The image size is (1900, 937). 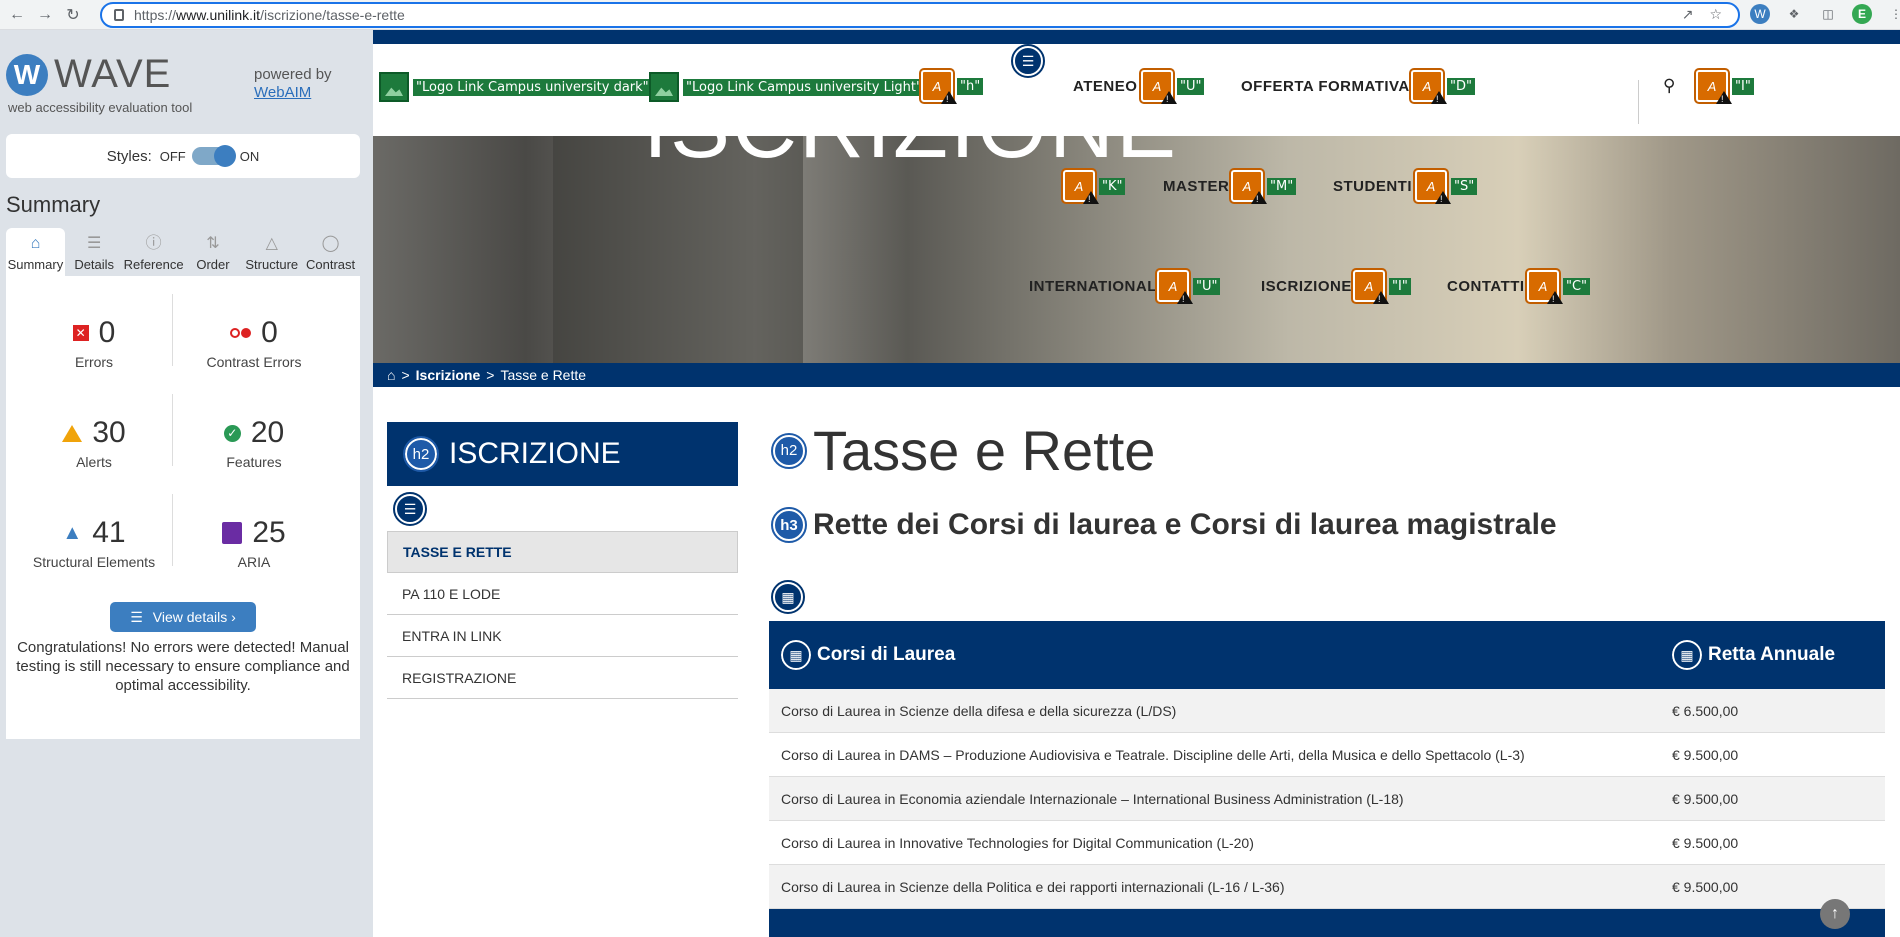 What do you see at coordinates (218, 15) in the screenshot?
I see `url-host: www.unilink.it` at bounding box center [218, 15].